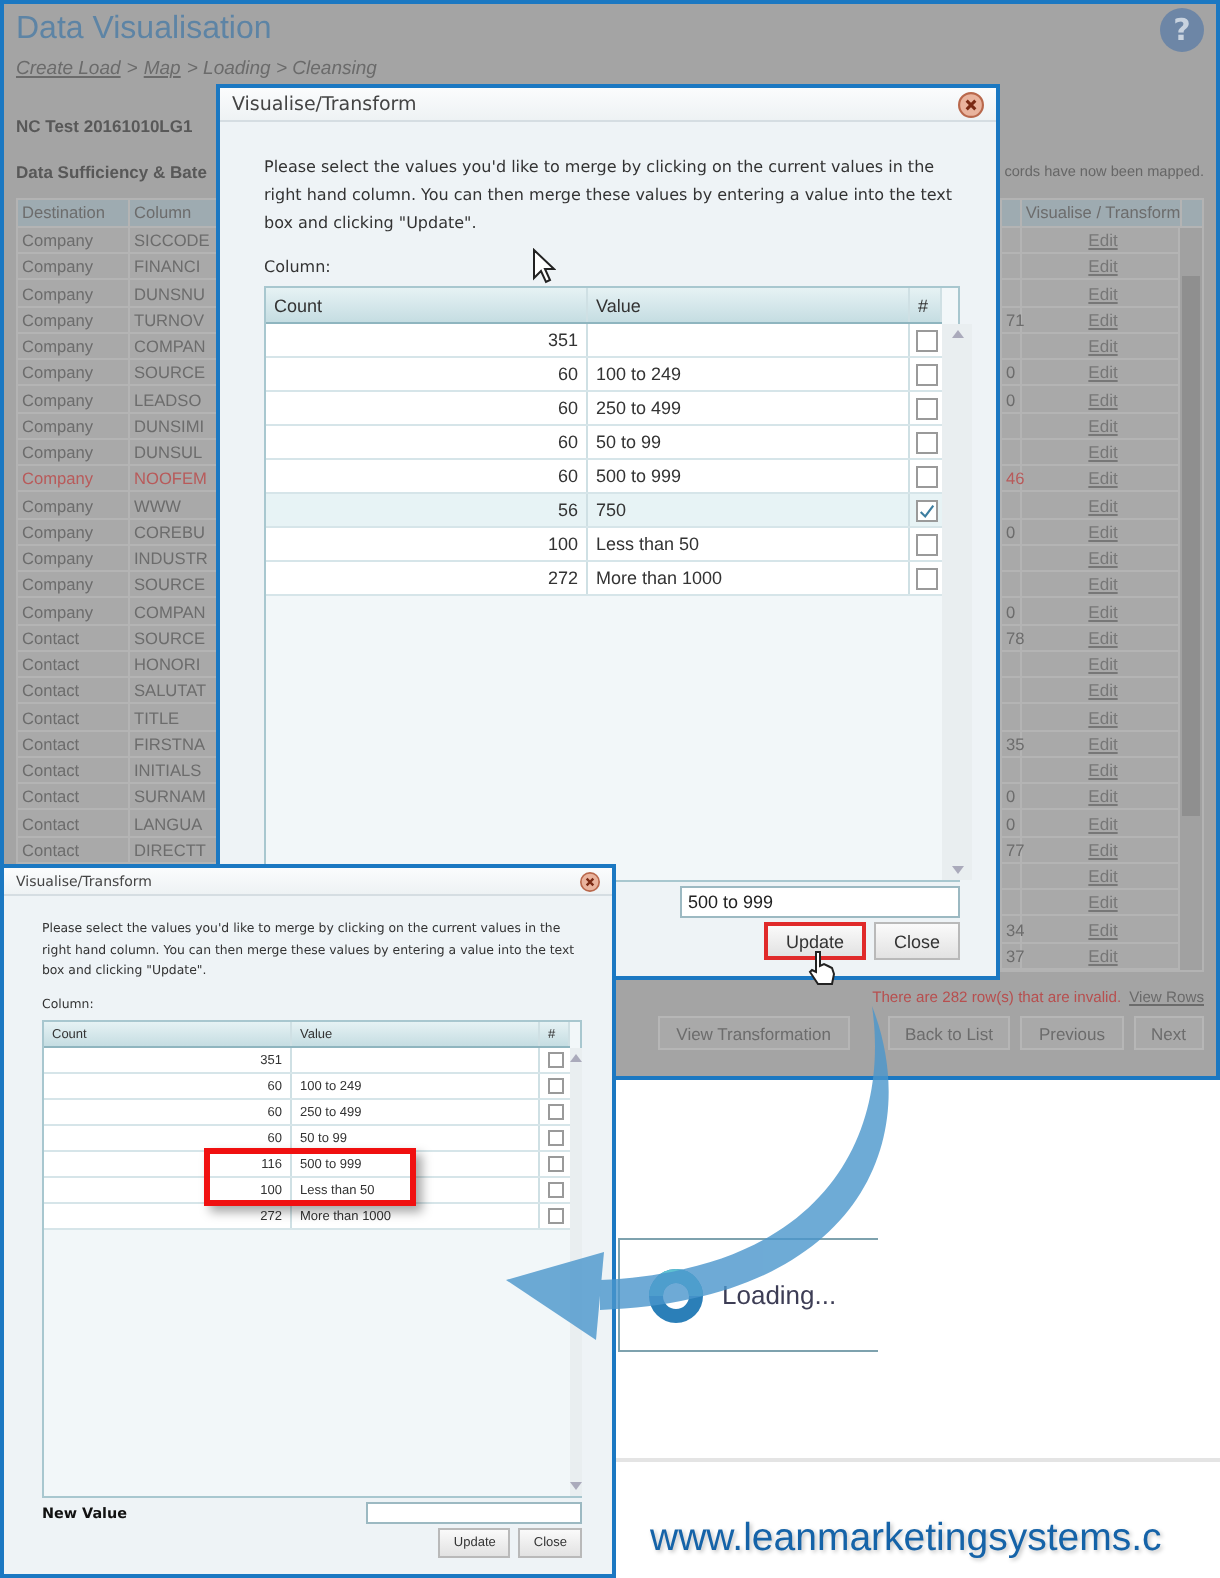 Image resolution: width=1220 pixels, height=1578 pixels. Describe the element at coordinates (749, 510) in the screenshot. I see `value-cell: 750` at that location.